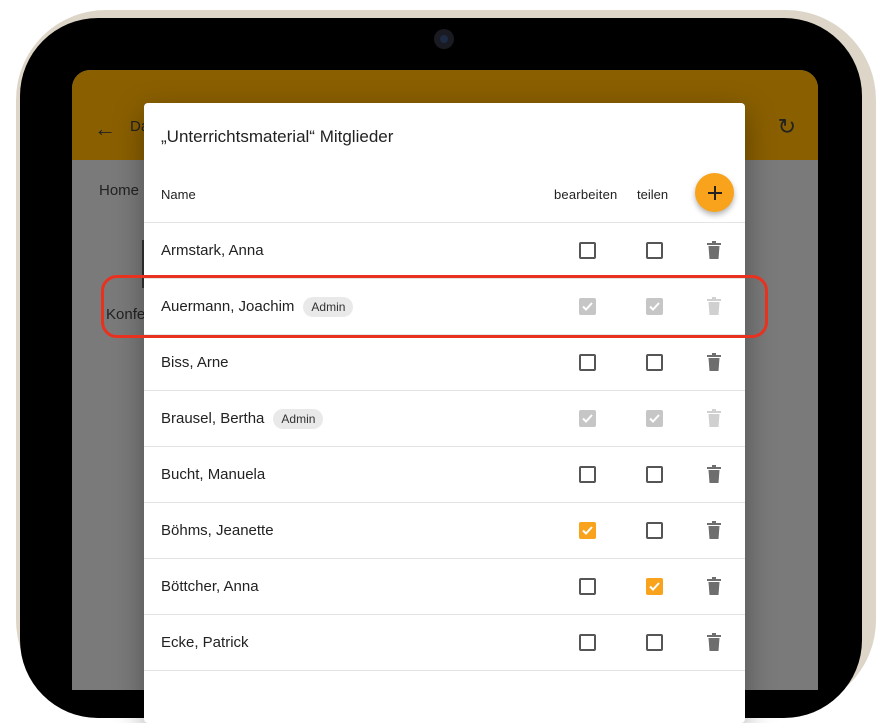 The width and height of the screenshot is (890, 723). I want to click on camera-icon, so click(444, 39).